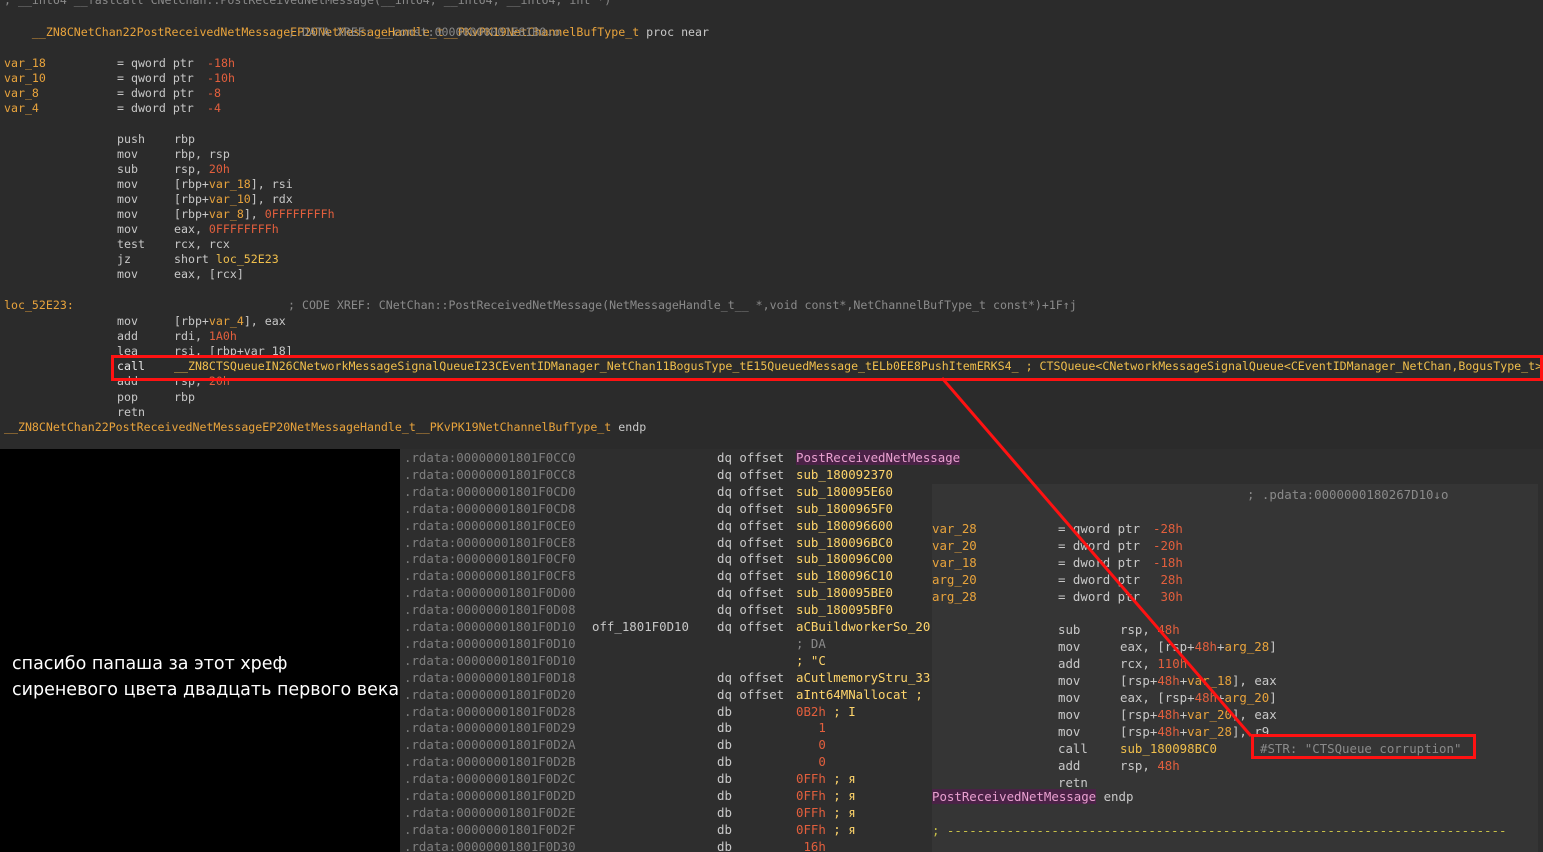 The height and width of the screenshot is (852, 1543). What do you see at coordinates (184, 397) in the screenshot?
I see `operand: rbp` at bounding box center [184, 397].